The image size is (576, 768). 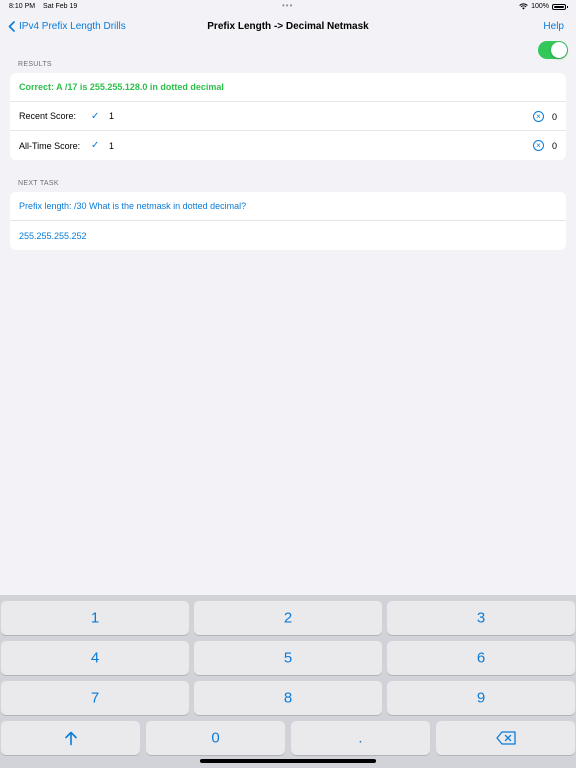 I want to click on status-indicators: 100%, so click(x=543, y=6).